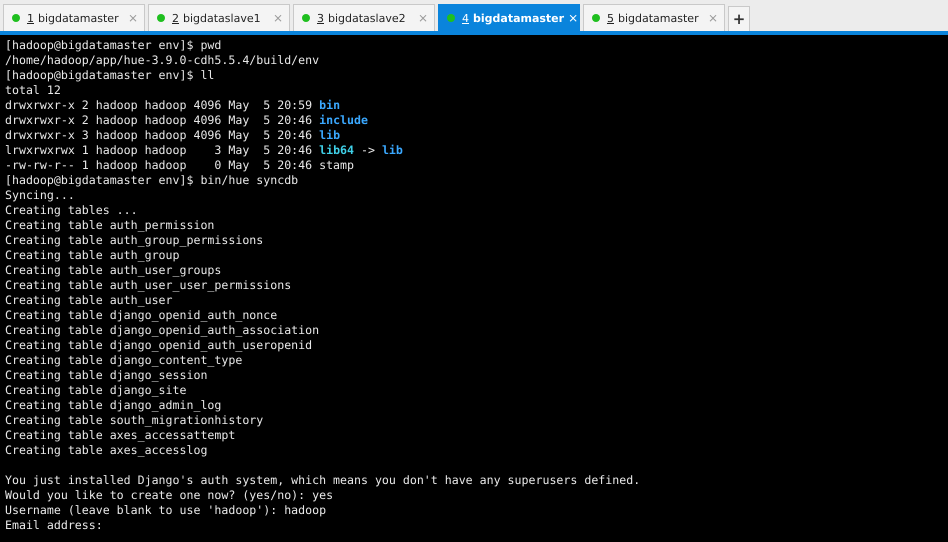 The image size is (948, 542). I want to click on terminal-line: Creating table django_admin_log, so click(113, 405).